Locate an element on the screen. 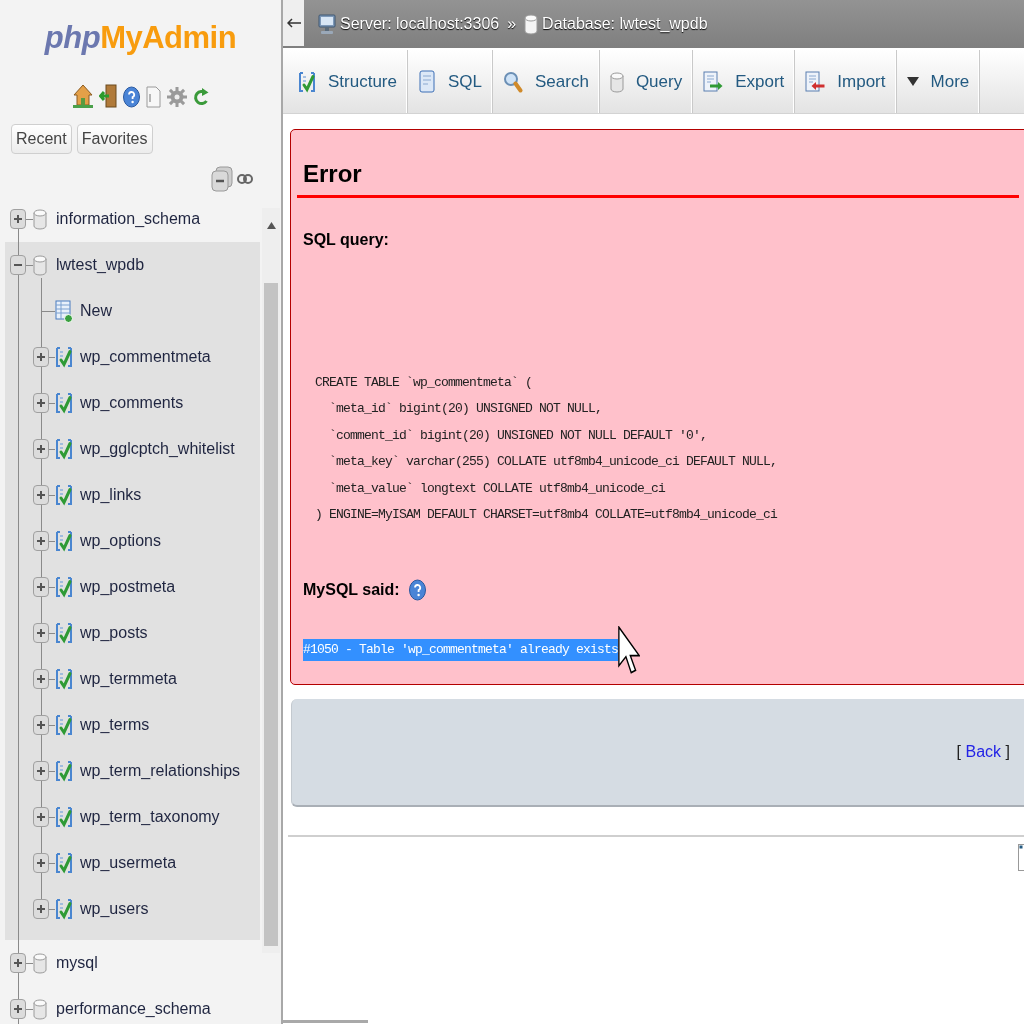 Image resolution: width=1024 pixels, height=1024 pixels. import-icon is located at coordinates (815, 81).